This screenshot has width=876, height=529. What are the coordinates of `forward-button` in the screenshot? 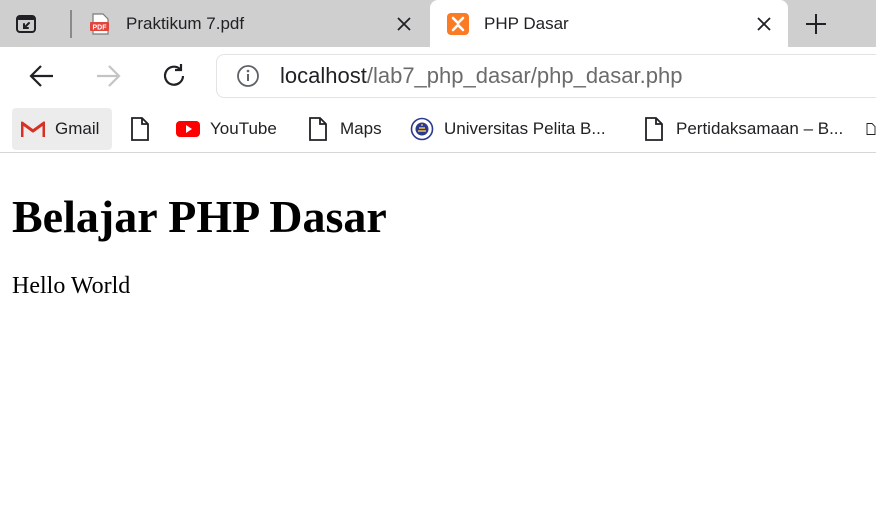 It's located at (108, 76).